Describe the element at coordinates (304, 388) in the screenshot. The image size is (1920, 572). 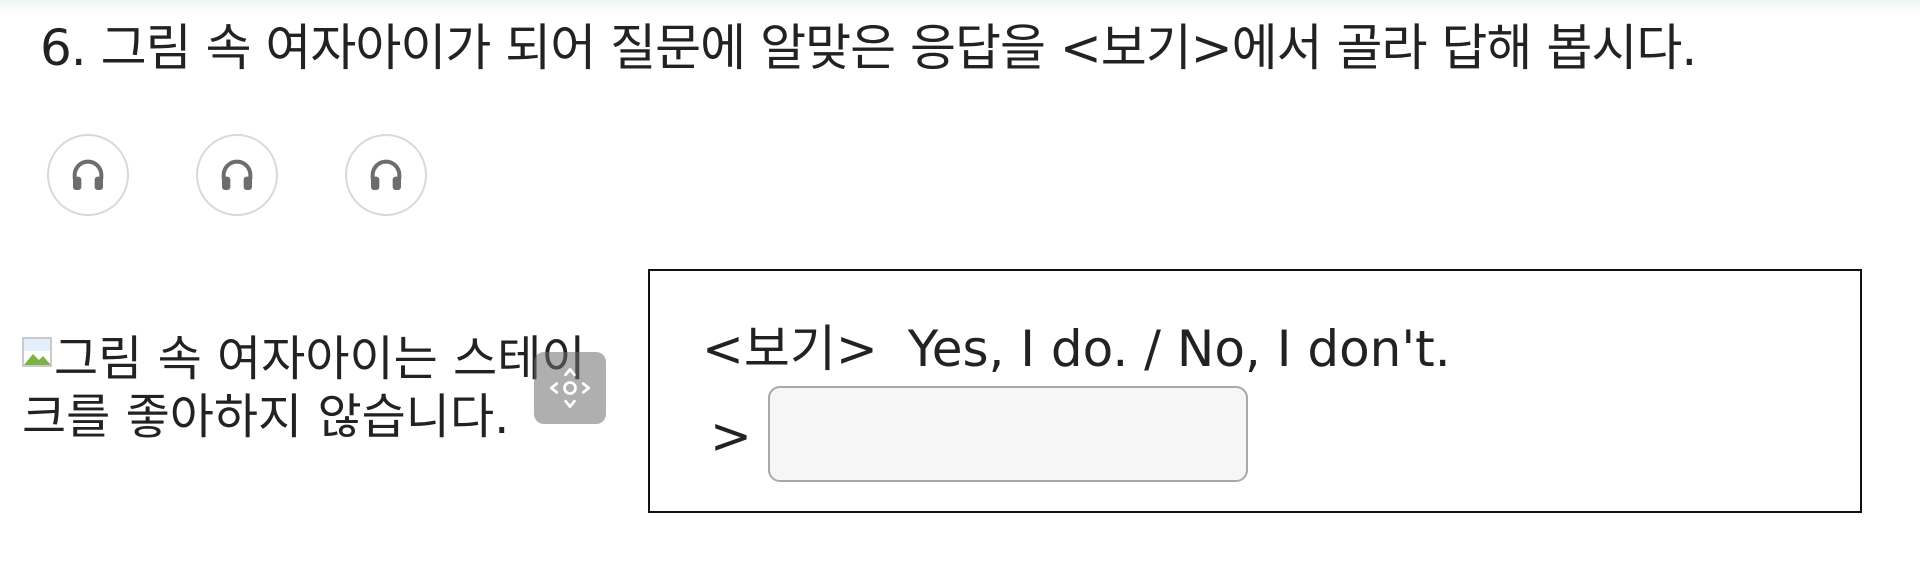
I see `picture-alt-label: 그림 속 여자아이는 스테이크를 좋아하지 않습니다.` at that location.